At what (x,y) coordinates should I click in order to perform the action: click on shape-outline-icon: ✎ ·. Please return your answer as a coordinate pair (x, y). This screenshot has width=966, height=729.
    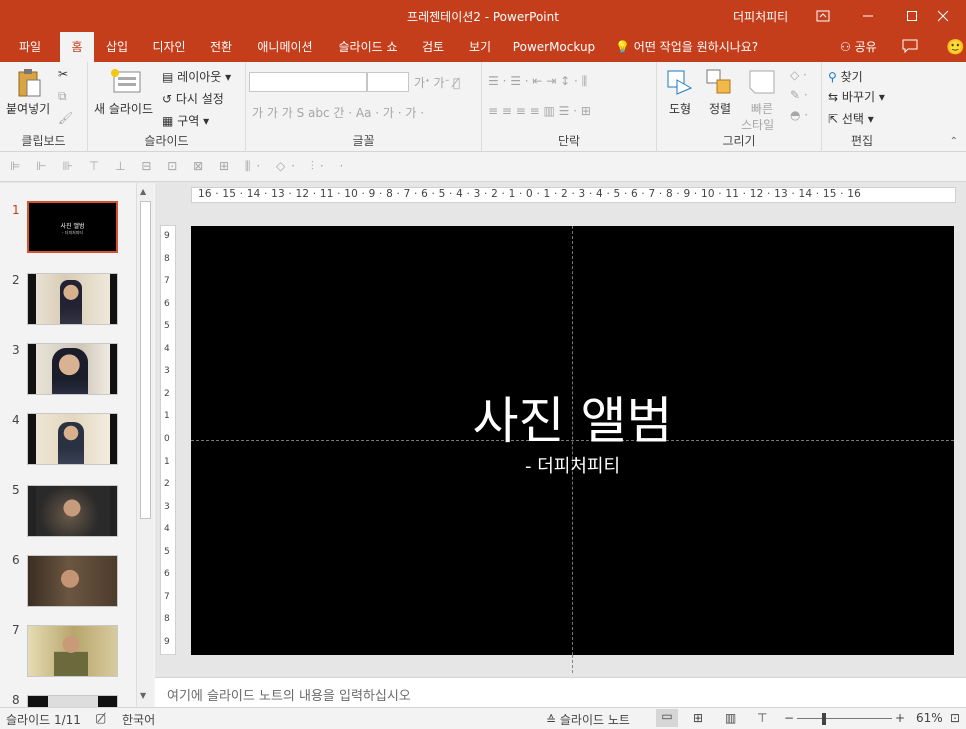
    Looking at the image, I should click on (799, 95).